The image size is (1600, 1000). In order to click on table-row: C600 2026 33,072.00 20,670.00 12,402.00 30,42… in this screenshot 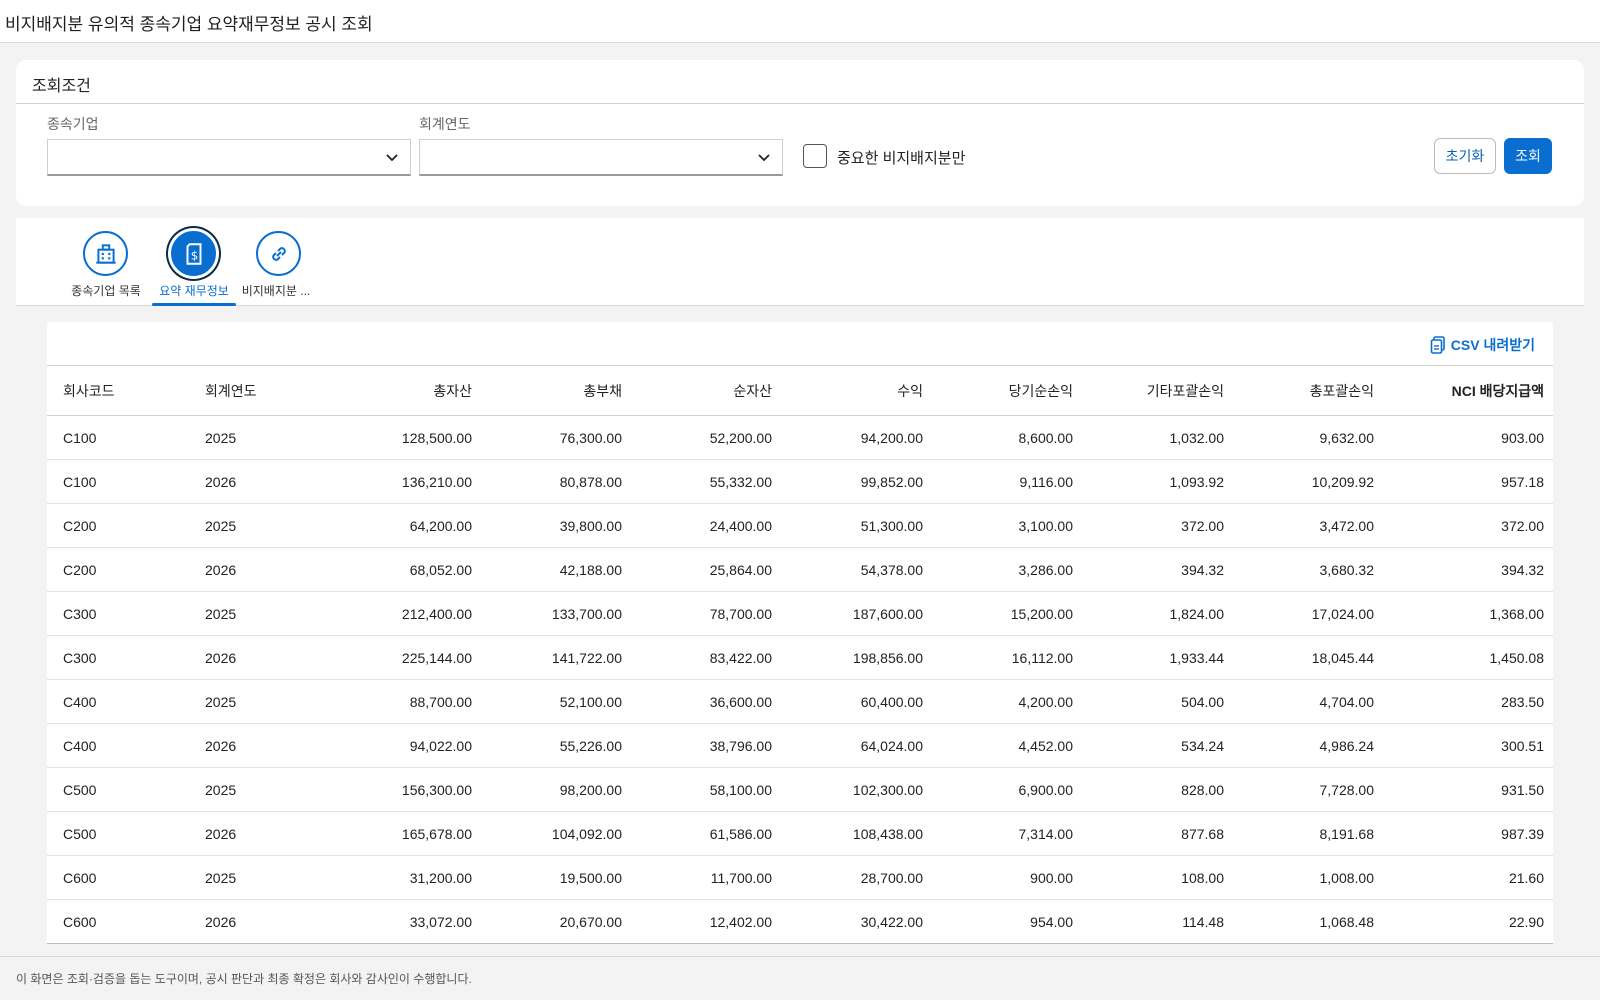, I will do `click(800, 922)`.